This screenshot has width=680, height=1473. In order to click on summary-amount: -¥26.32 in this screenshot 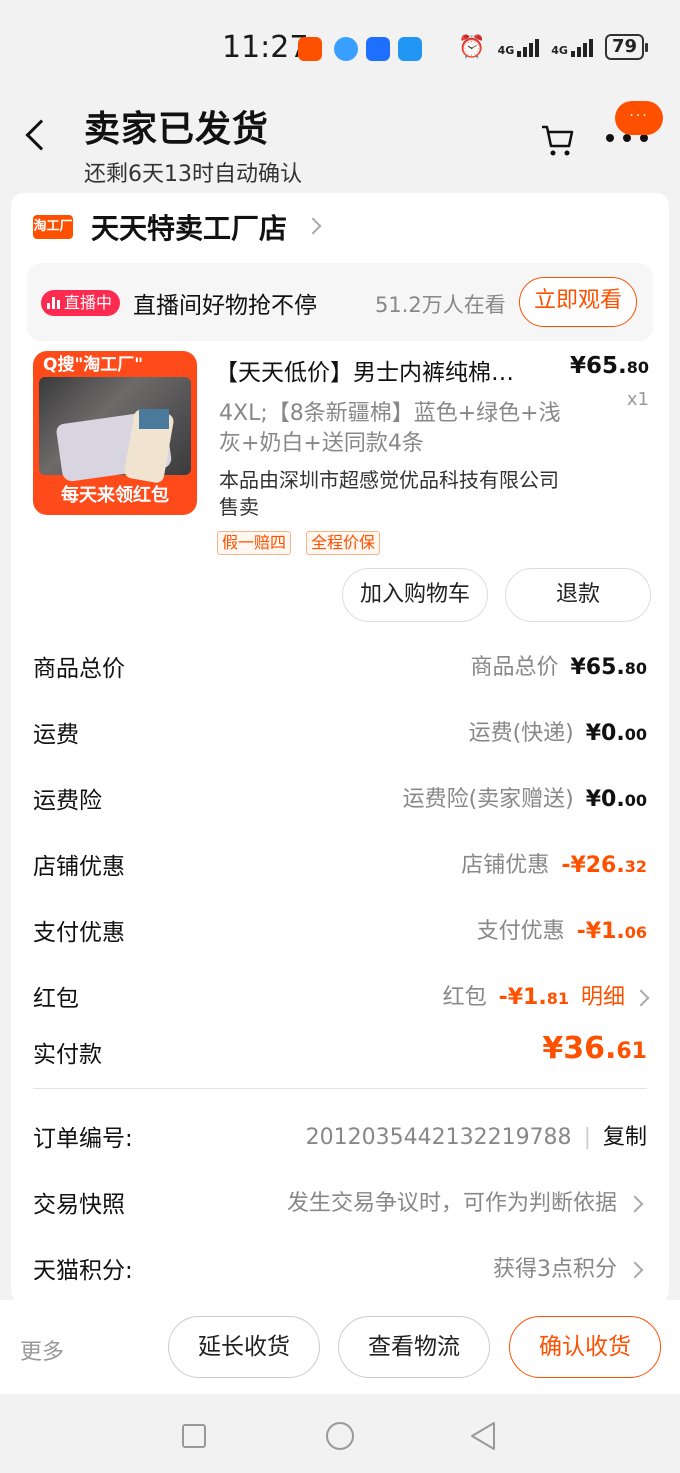, I will do `click(604, 865)`.